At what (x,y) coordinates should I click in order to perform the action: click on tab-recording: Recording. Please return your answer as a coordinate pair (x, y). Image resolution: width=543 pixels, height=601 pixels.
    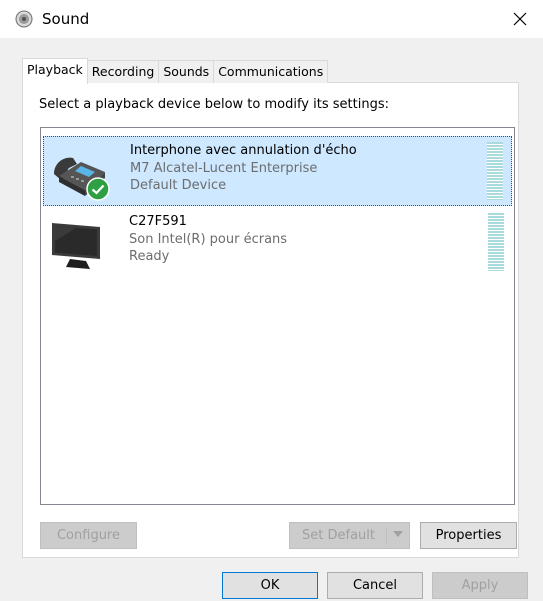
    Looking at the image, I should click on (123, 71).